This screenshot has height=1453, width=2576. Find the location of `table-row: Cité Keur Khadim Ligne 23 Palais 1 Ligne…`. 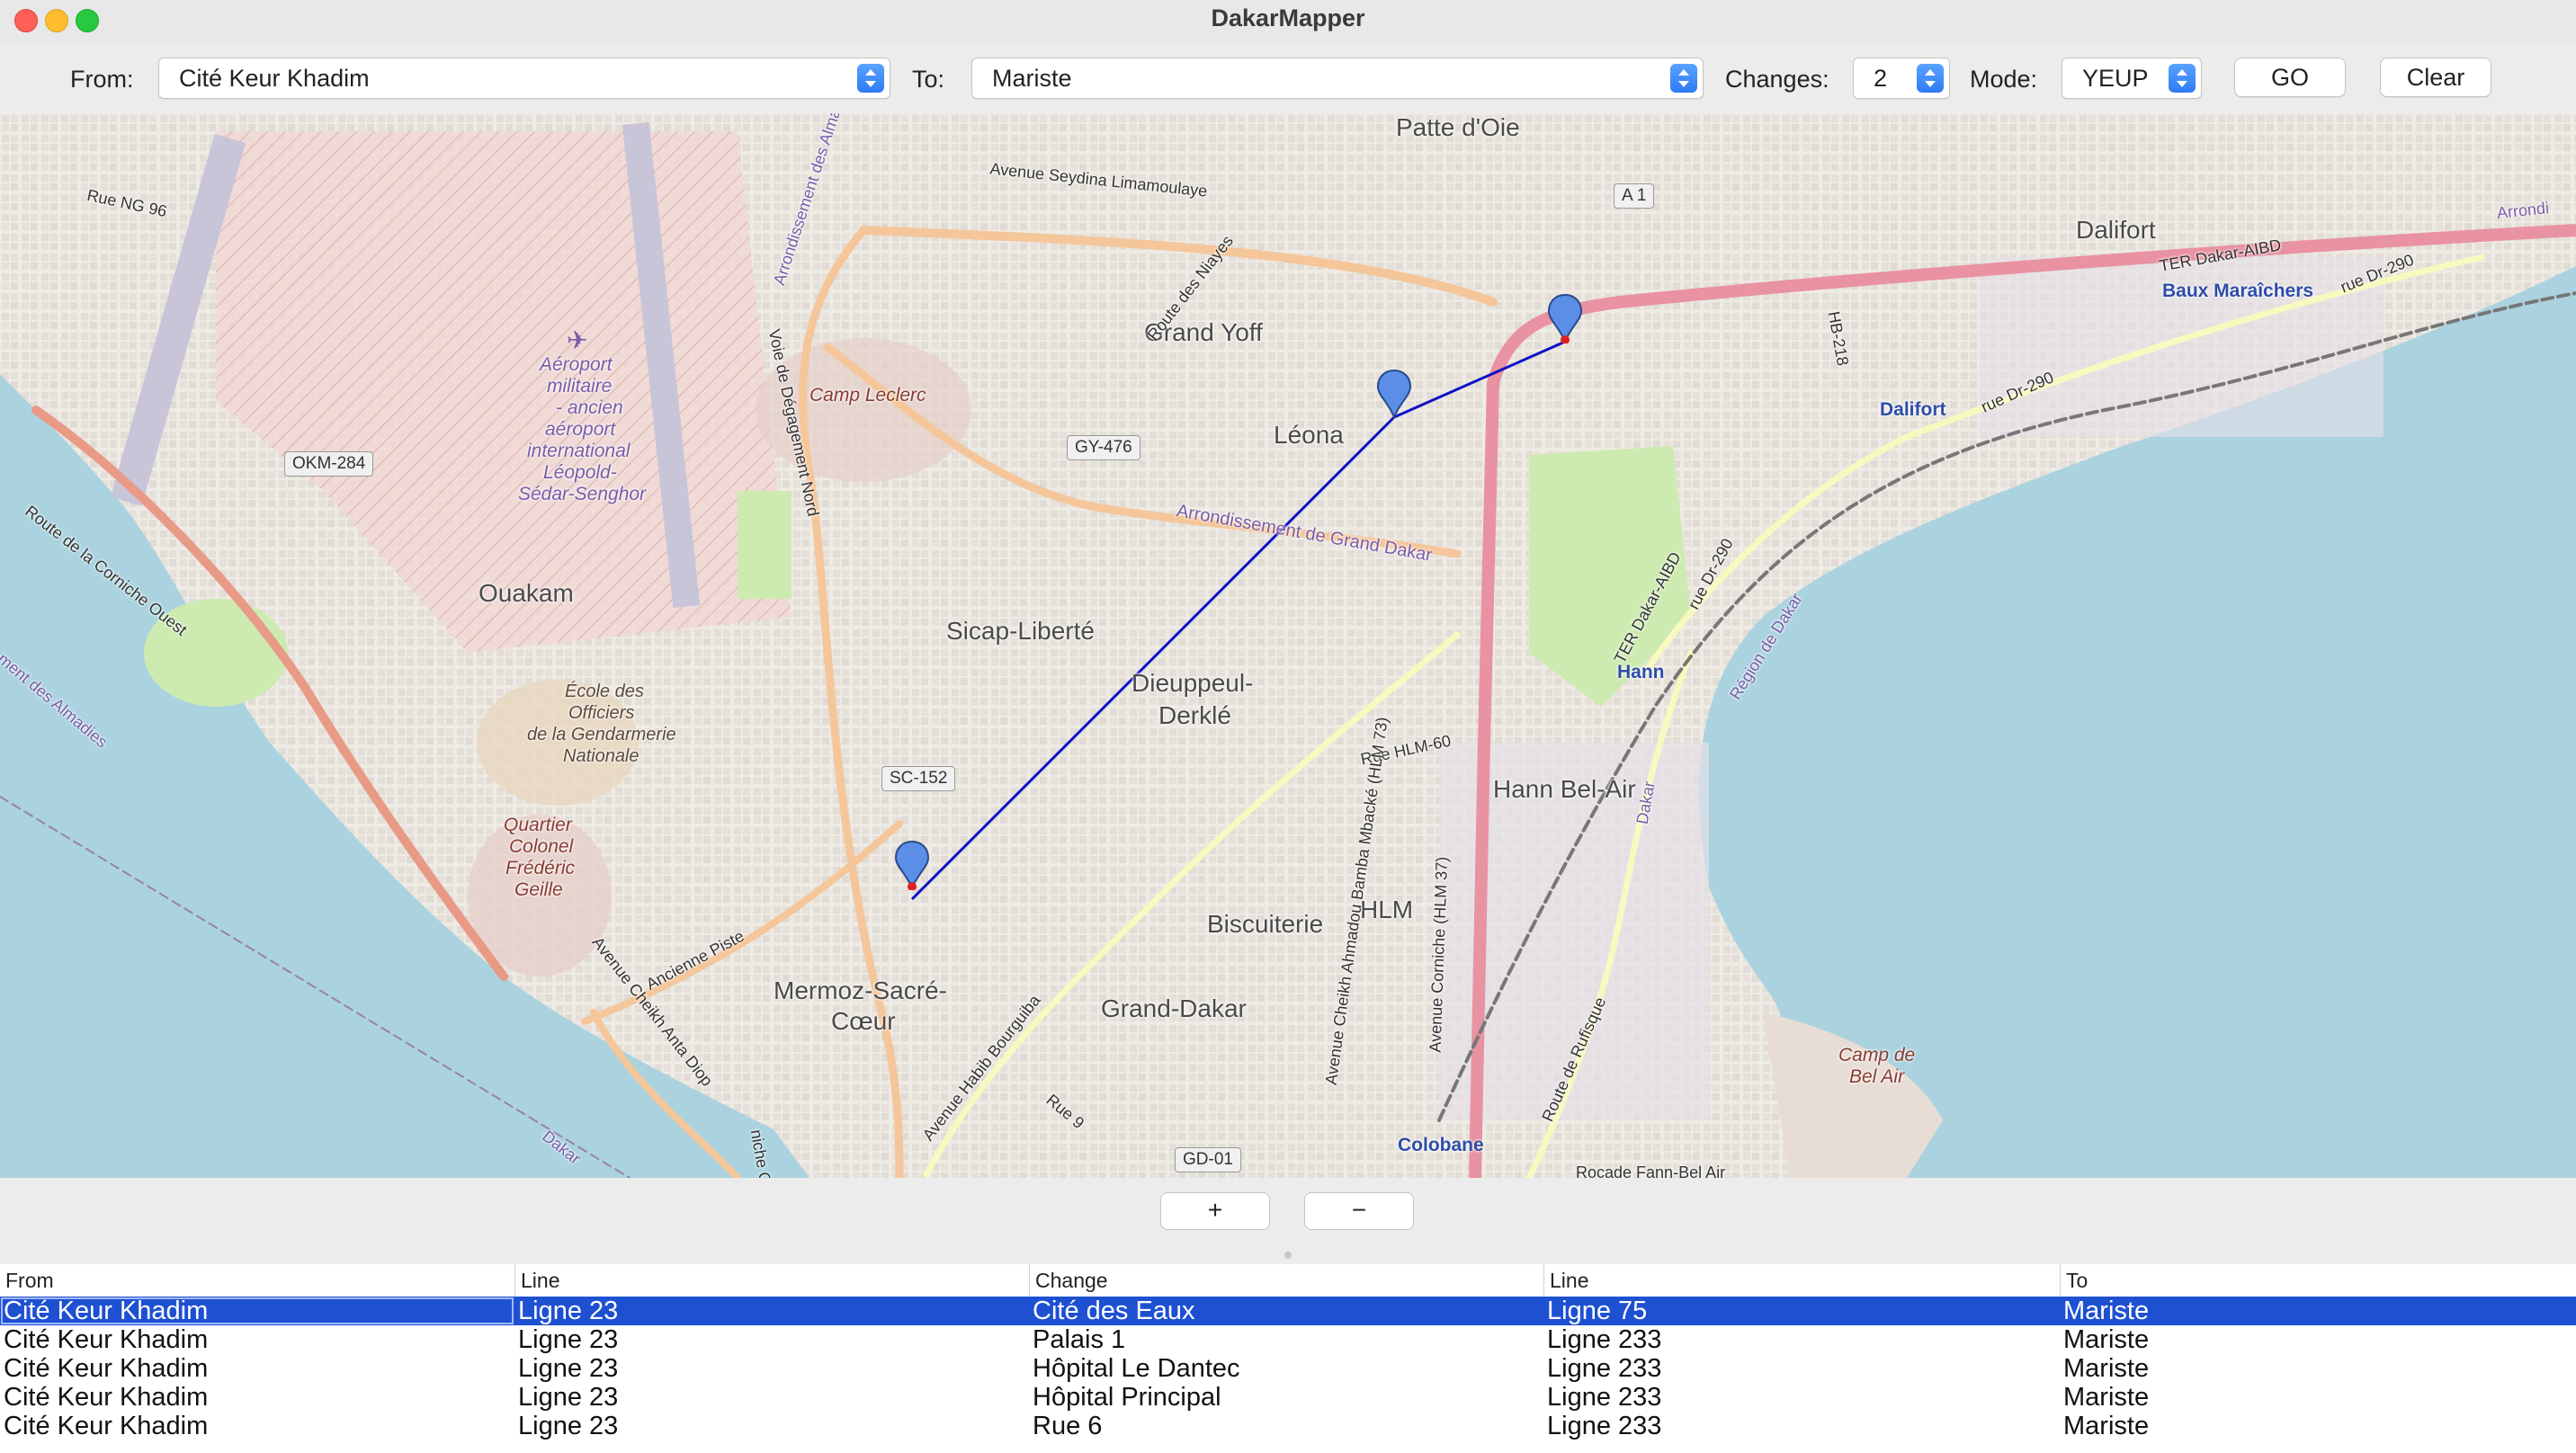

table-row: Cité Keur Khadim Ligne 23 Palais 1 Ligne… is located at coordinates (1288, 1339).